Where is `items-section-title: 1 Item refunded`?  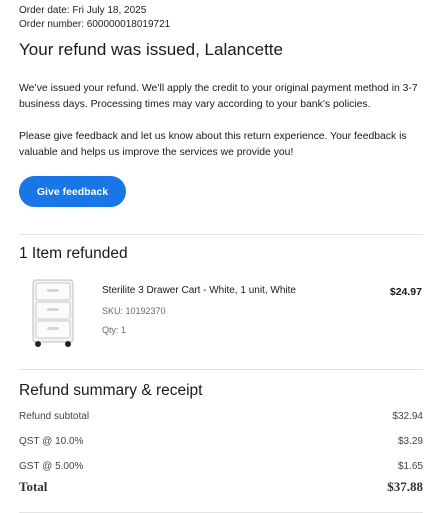 items-section-title: 1 Item refunded is located at coordinates (73, 253).